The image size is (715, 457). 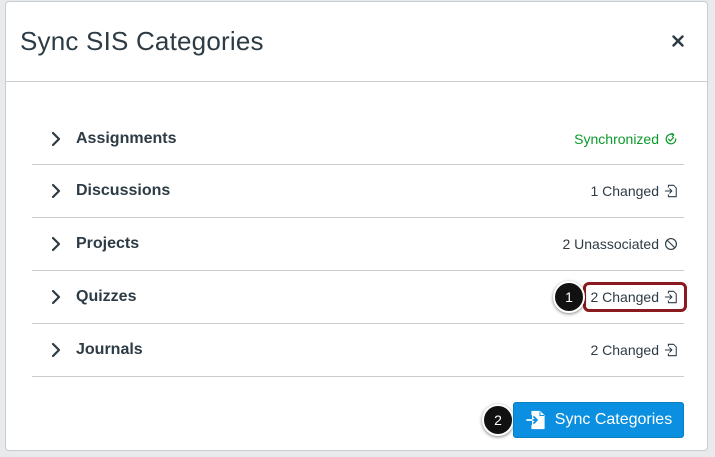 I want to click on no-icon, so click(x=671, y=244).